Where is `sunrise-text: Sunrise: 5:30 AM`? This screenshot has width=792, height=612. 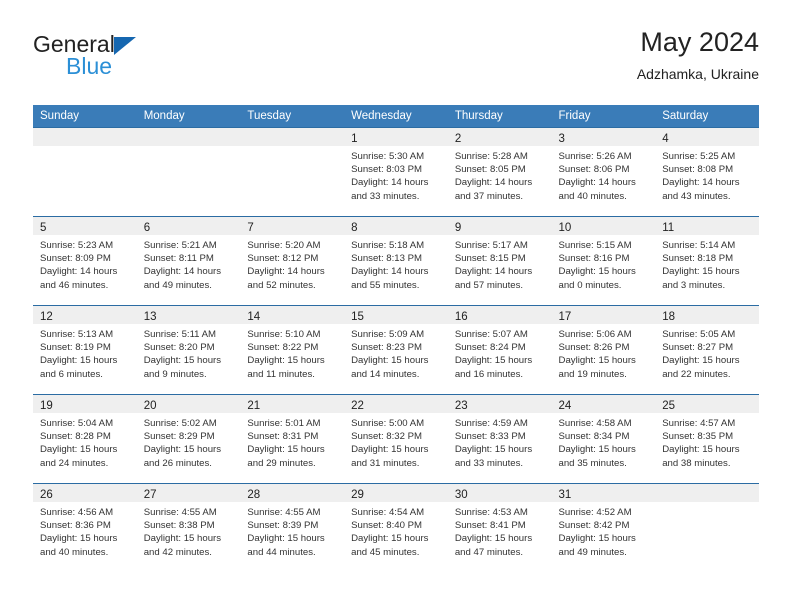 sunrise-text: Sunrise: 5:30 AM is located at coordinates (388, 156).